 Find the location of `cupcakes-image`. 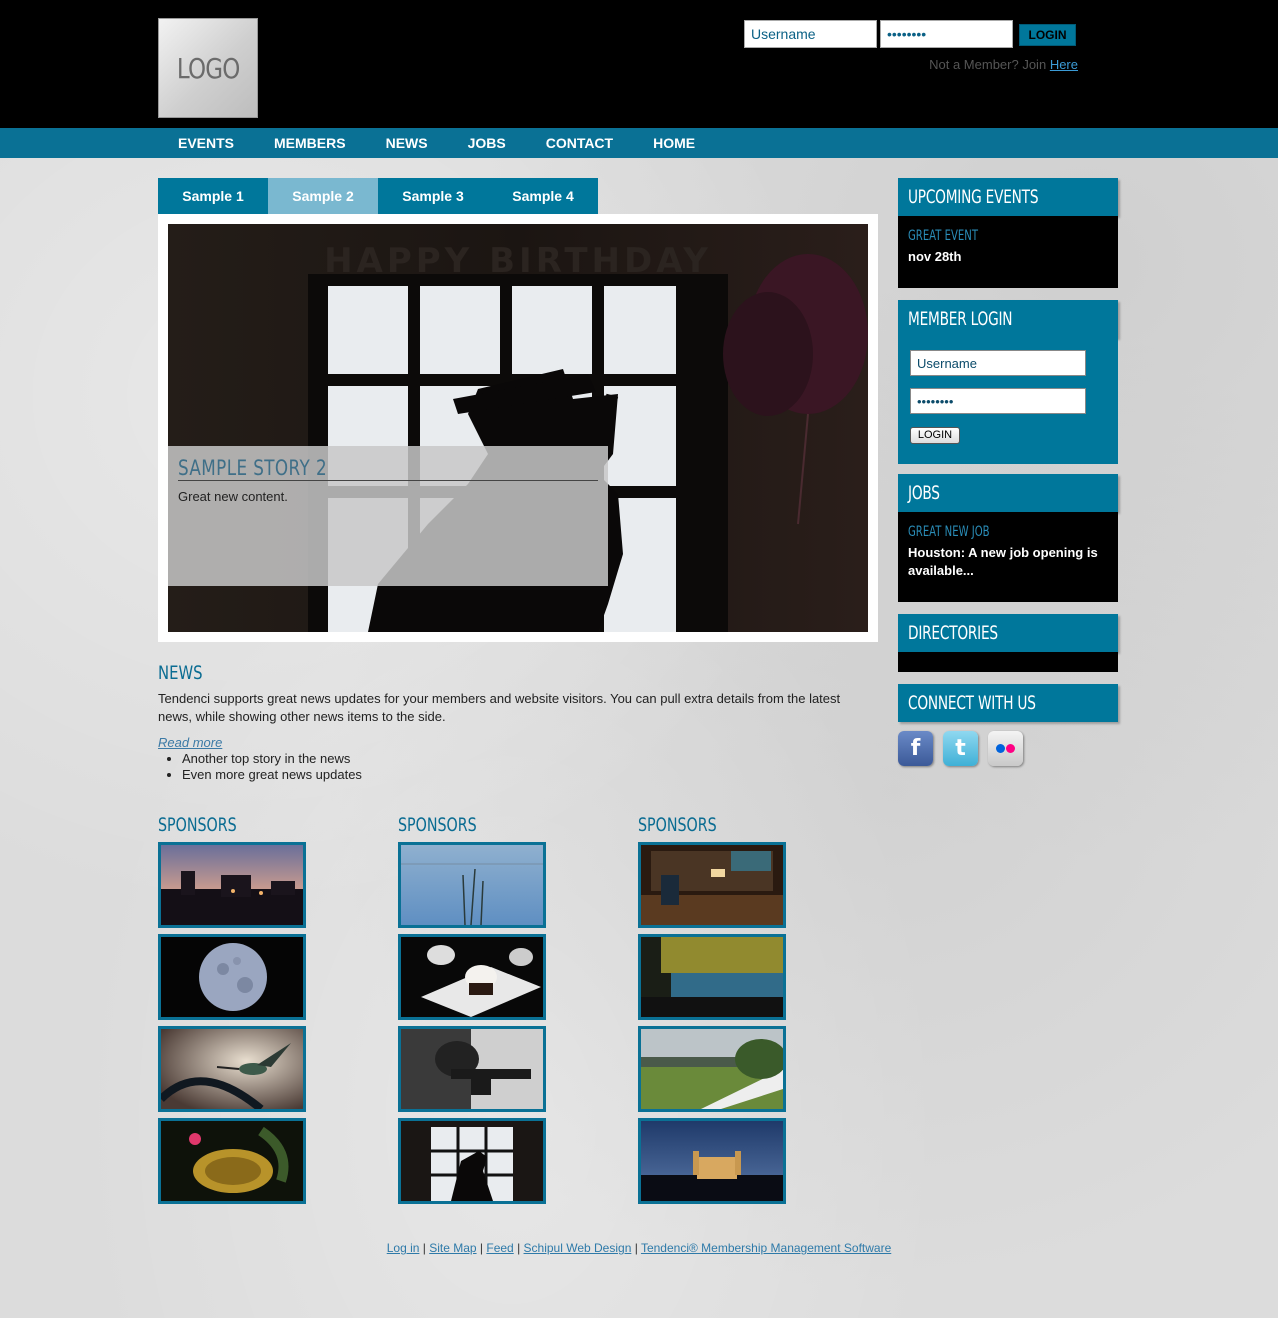

cupcakes-image is located at coordinates (472, 977).